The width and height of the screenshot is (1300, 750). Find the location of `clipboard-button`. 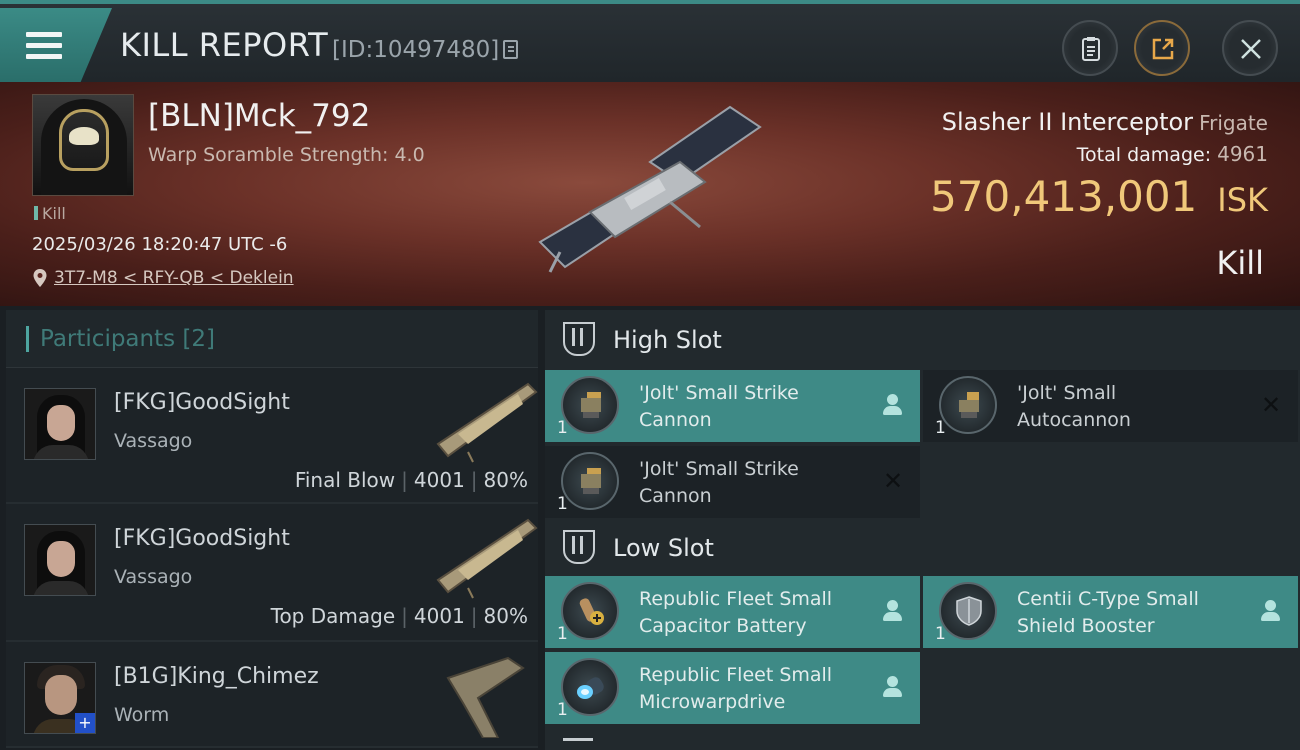

clipboard-button is located at coordinates (1090, 48).